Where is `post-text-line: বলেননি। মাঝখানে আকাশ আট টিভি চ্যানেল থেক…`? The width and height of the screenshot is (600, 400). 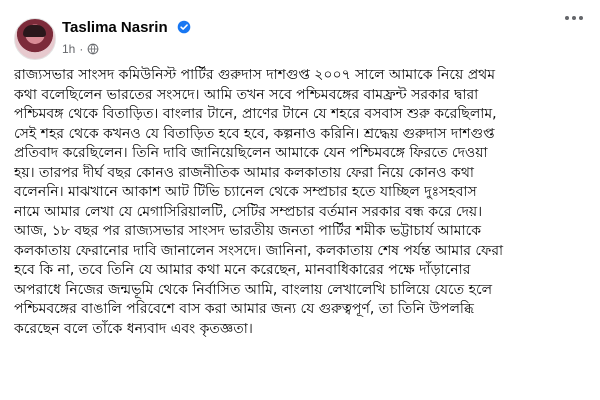
post-text-line: বলেননি। মাঝখানে আকাশ আট টিভি চ্যানেল থেক… is located at coordinates (245, 192).